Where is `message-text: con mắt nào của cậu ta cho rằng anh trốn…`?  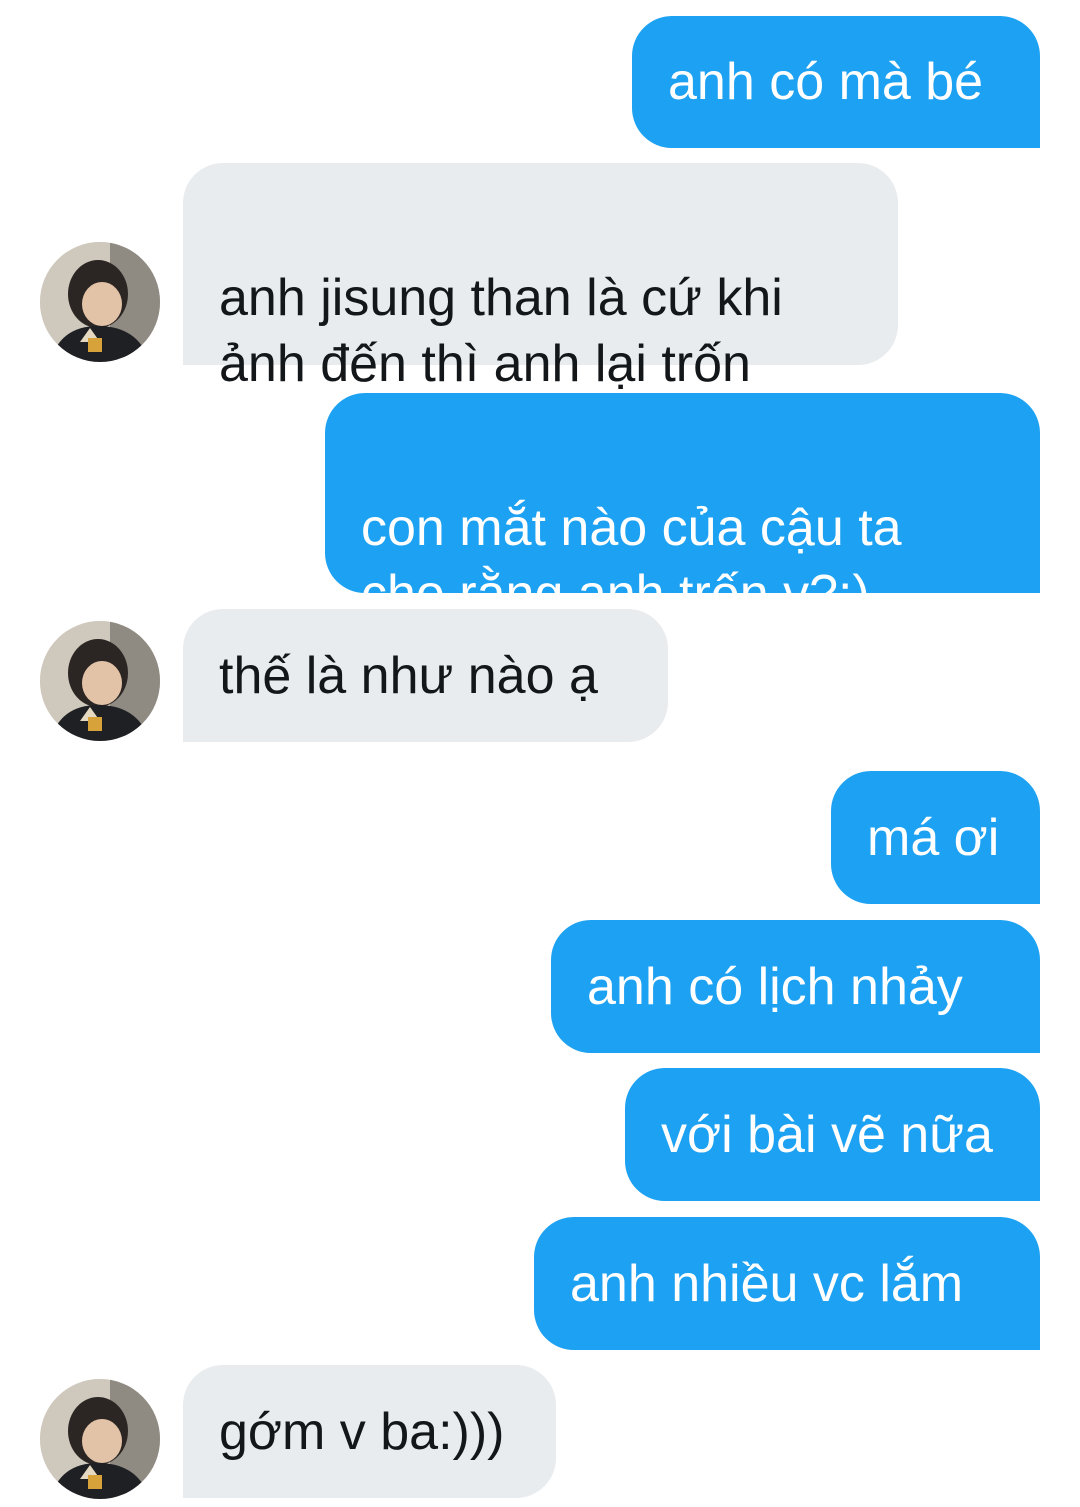 message-text: con mắt nào của cậu ta cho rằng anh trốn… is located at coordinates (631, 561).